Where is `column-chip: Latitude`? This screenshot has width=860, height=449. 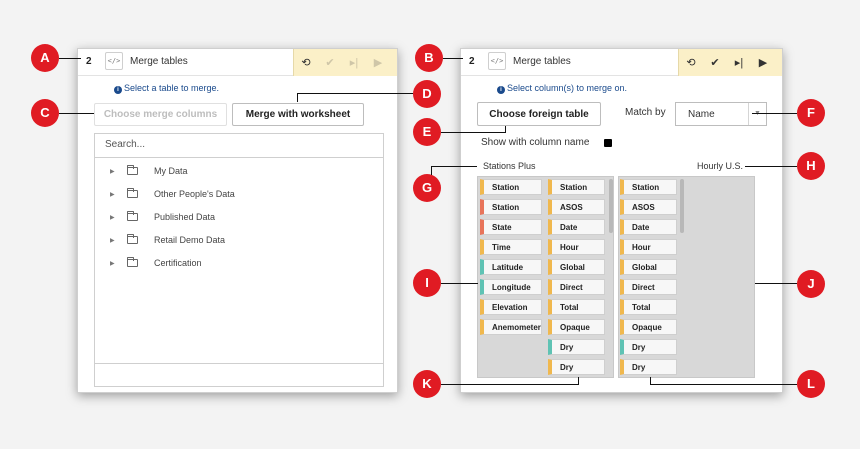
column-chip: Latitude is located at coordinates (511, 267).